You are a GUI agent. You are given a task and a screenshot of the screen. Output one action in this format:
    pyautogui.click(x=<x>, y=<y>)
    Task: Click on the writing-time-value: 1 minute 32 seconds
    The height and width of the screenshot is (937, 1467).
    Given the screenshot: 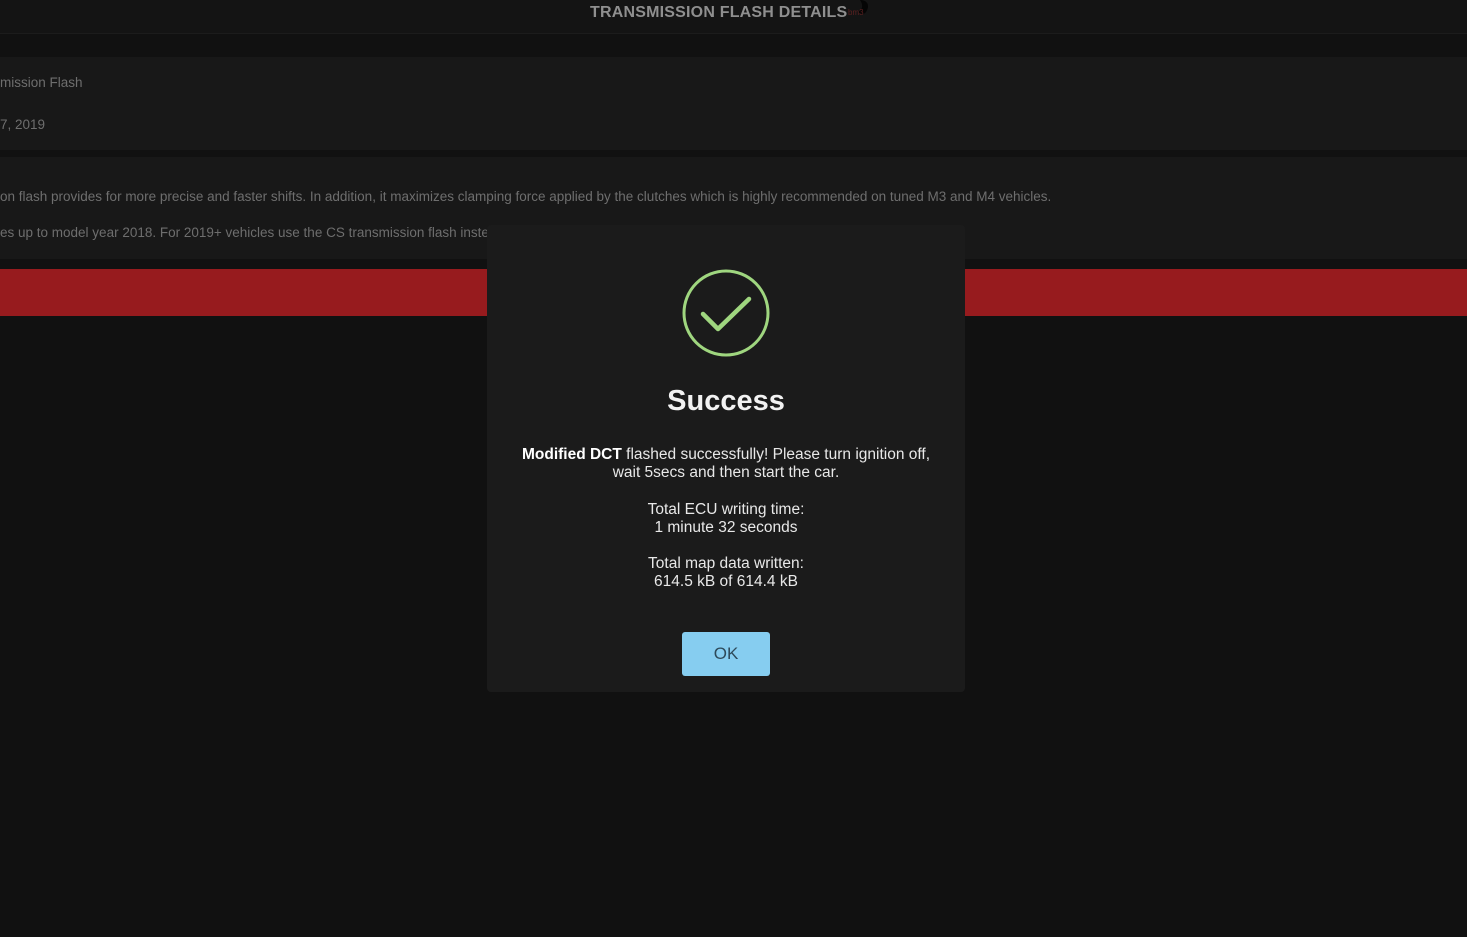 What is the action you would take?
    pyautogui.click(x=726, y=527)
    